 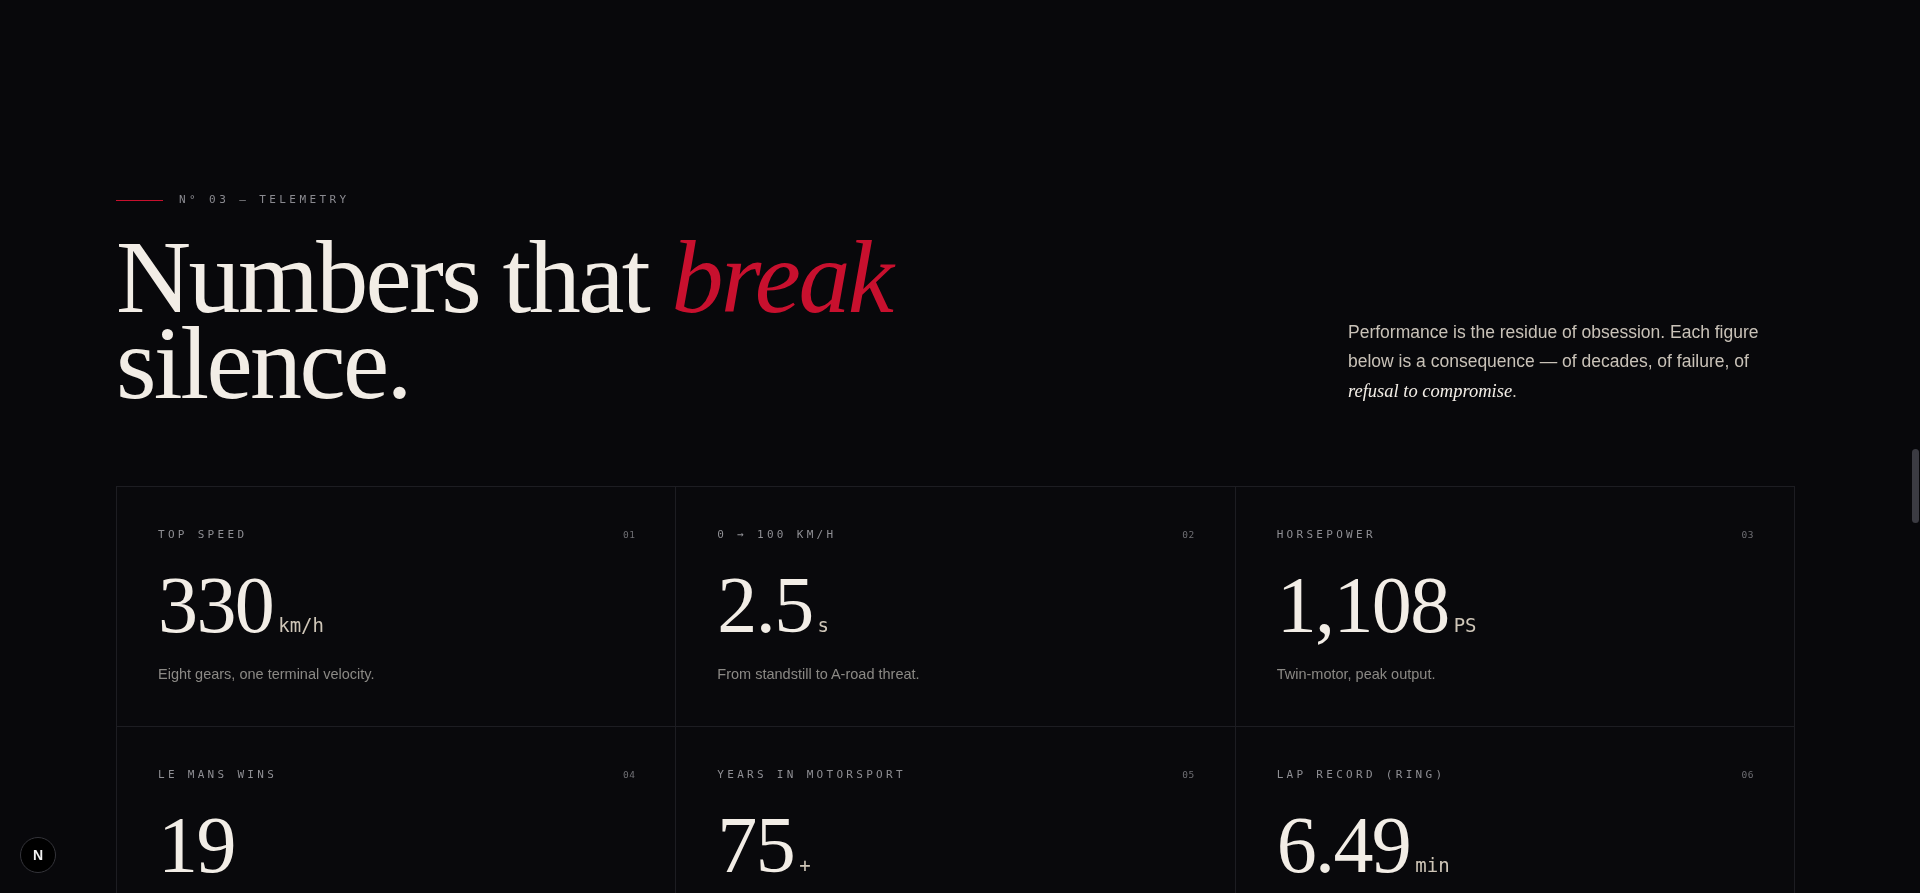 I want to click on stat-unit: PS, so click(x=1465, y=625).